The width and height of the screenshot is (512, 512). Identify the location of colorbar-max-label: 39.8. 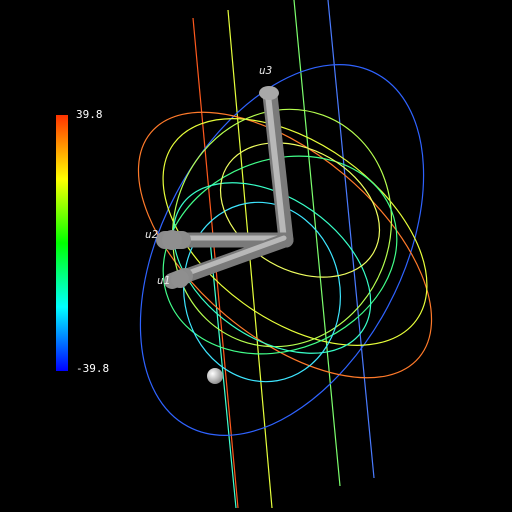
(89, 114).